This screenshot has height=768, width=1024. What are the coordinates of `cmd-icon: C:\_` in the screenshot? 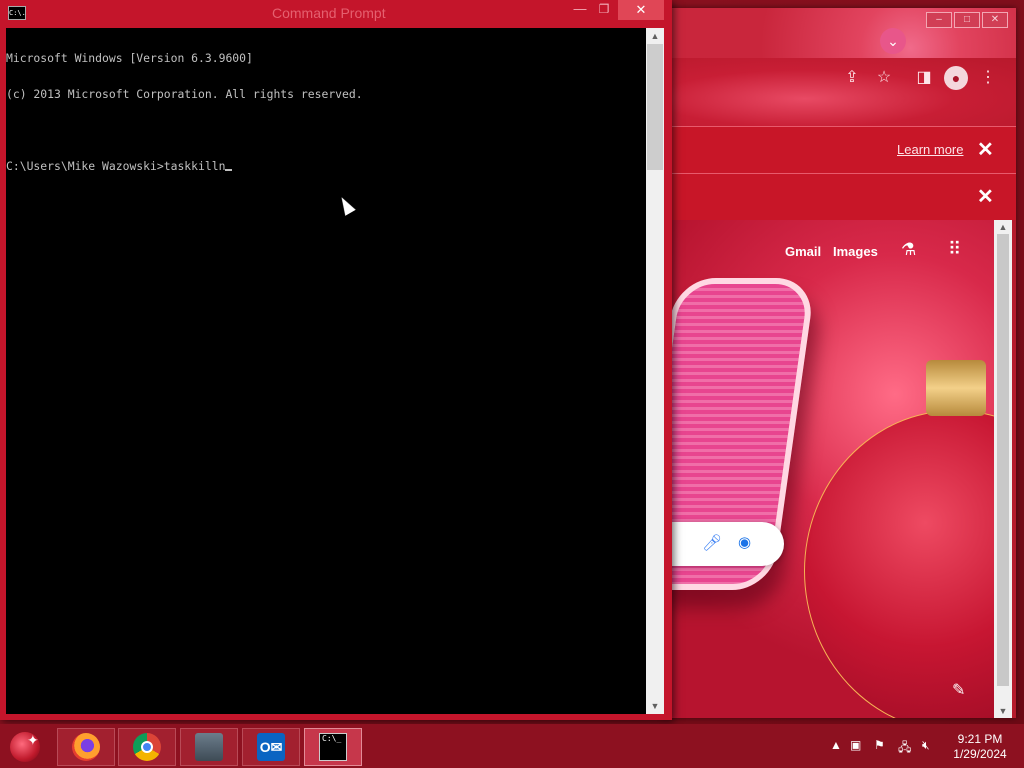 It's located at (333, 747).